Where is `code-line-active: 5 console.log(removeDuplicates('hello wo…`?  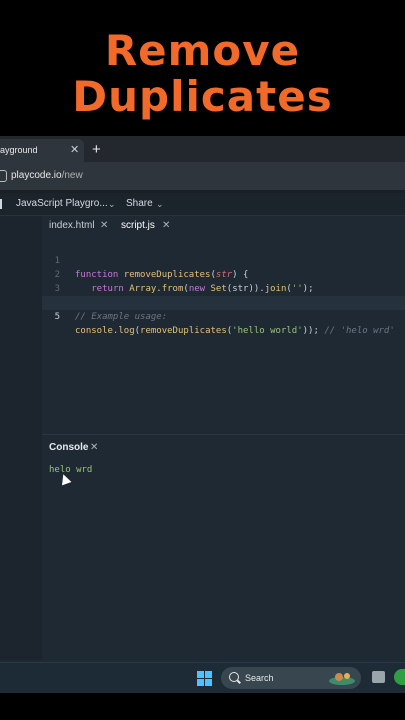 code-line-active: 5 console.log(removeDuplicates('hello wo… is located at coordinates (223, 316).